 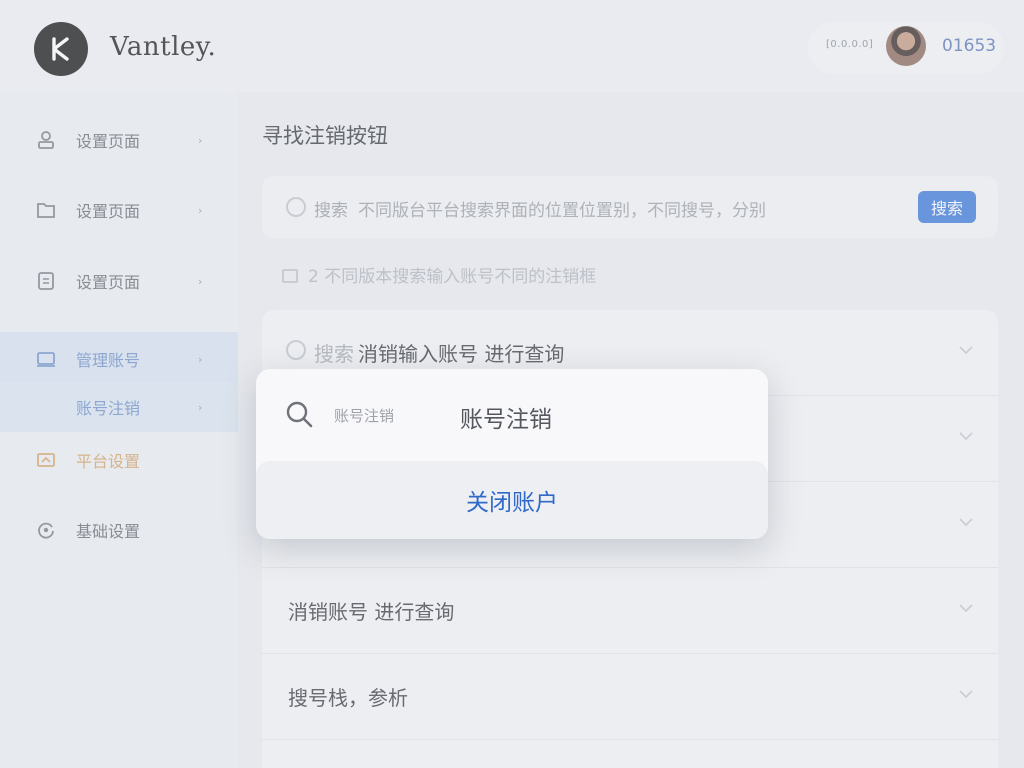 What do you see at coordinates (364, 416) in the screenshot?
I see `popup-search-hint: 账号注销` at bounding box center [364, 416].